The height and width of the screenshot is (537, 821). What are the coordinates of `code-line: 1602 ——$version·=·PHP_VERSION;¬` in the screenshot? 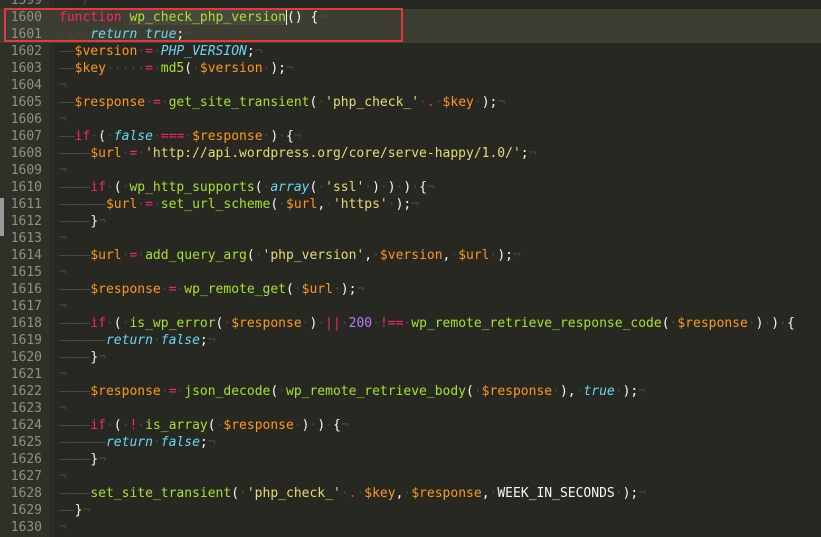 It's located at (410, 51).